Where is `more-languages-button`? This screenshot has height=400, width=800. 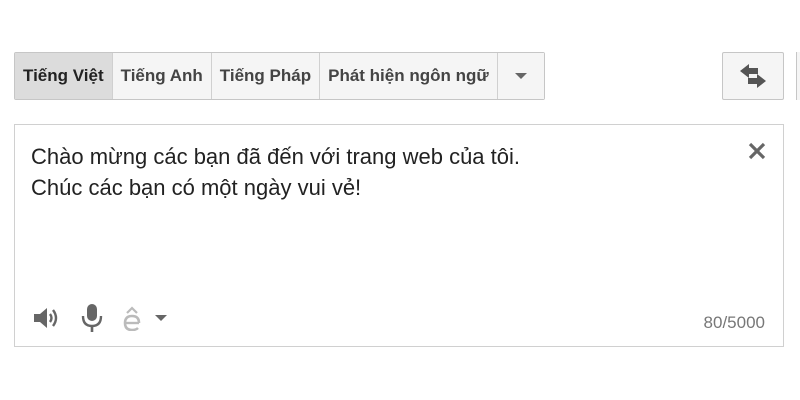 more-languages-button is located at coordinates (520, 76).